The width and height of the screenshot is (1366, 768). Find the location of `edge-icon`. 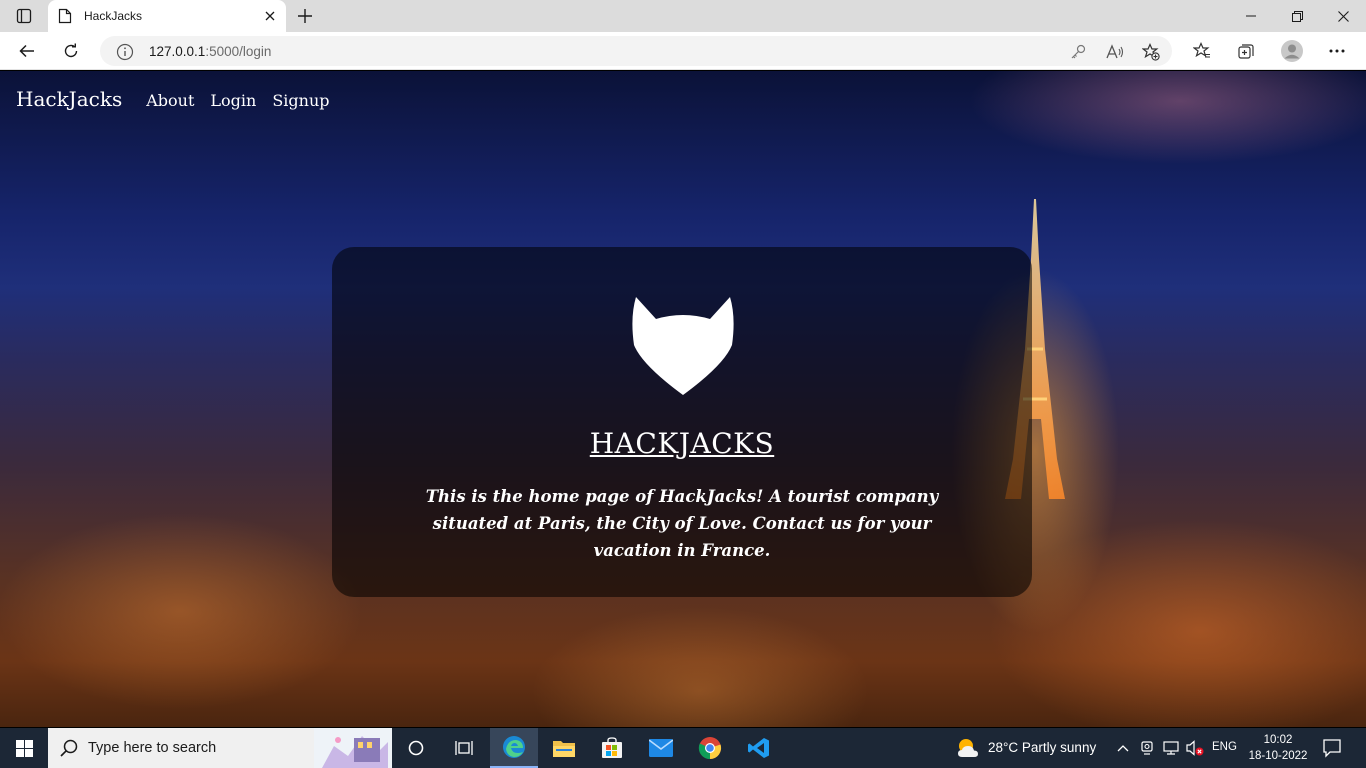

edge-icon is located at coordinates (514, 747).